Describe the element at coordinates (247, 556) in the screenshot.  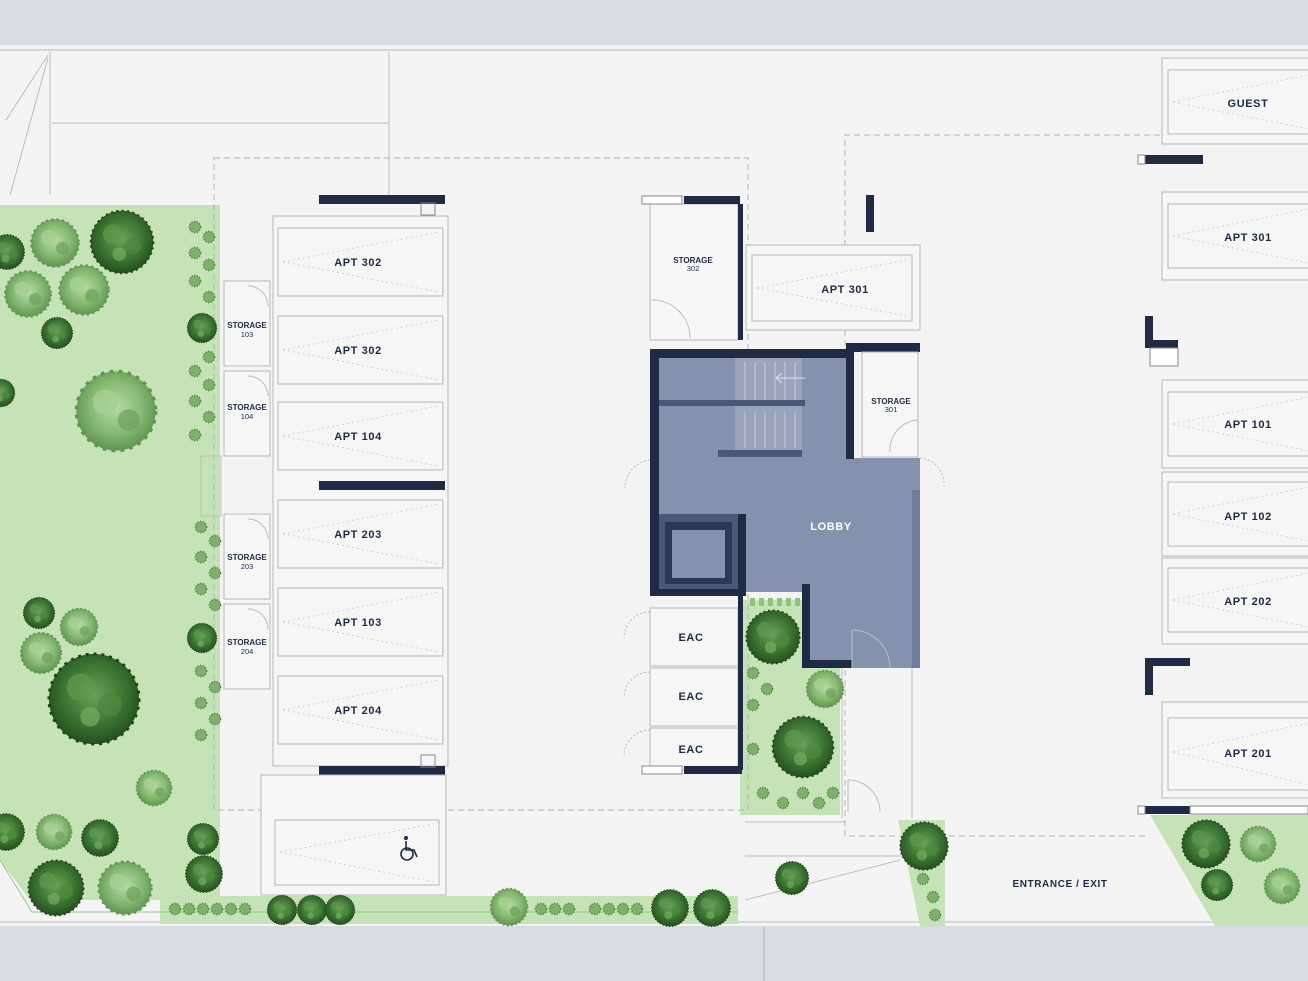
I see `storage-203: STORAGE 203` at that location.